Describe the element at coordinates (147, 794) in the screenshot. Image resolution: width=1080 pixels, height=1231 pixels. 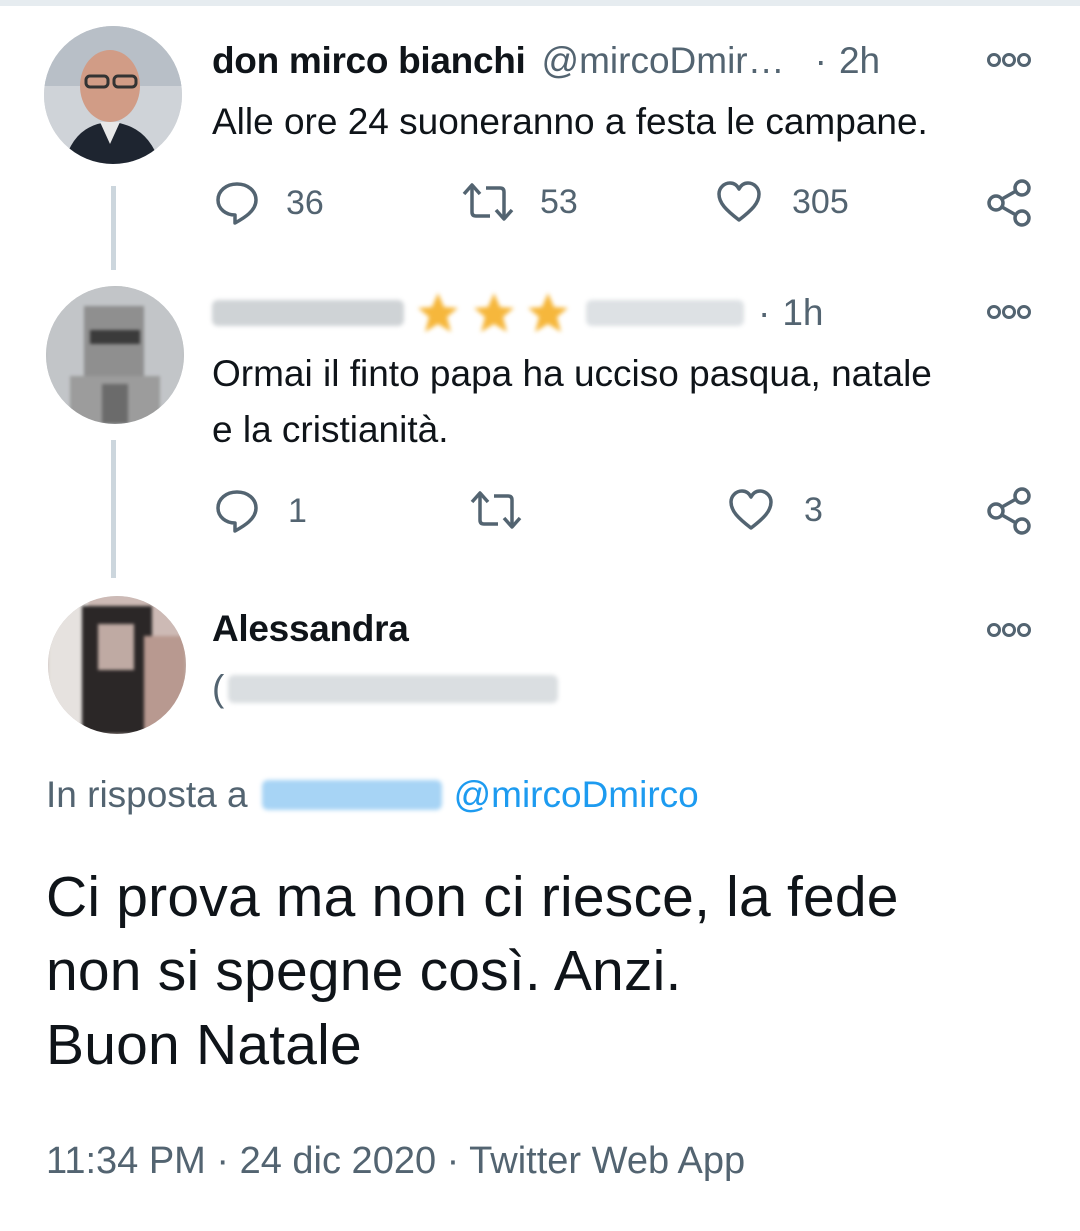
I see `reply-prefix: In risposta a` at that location.